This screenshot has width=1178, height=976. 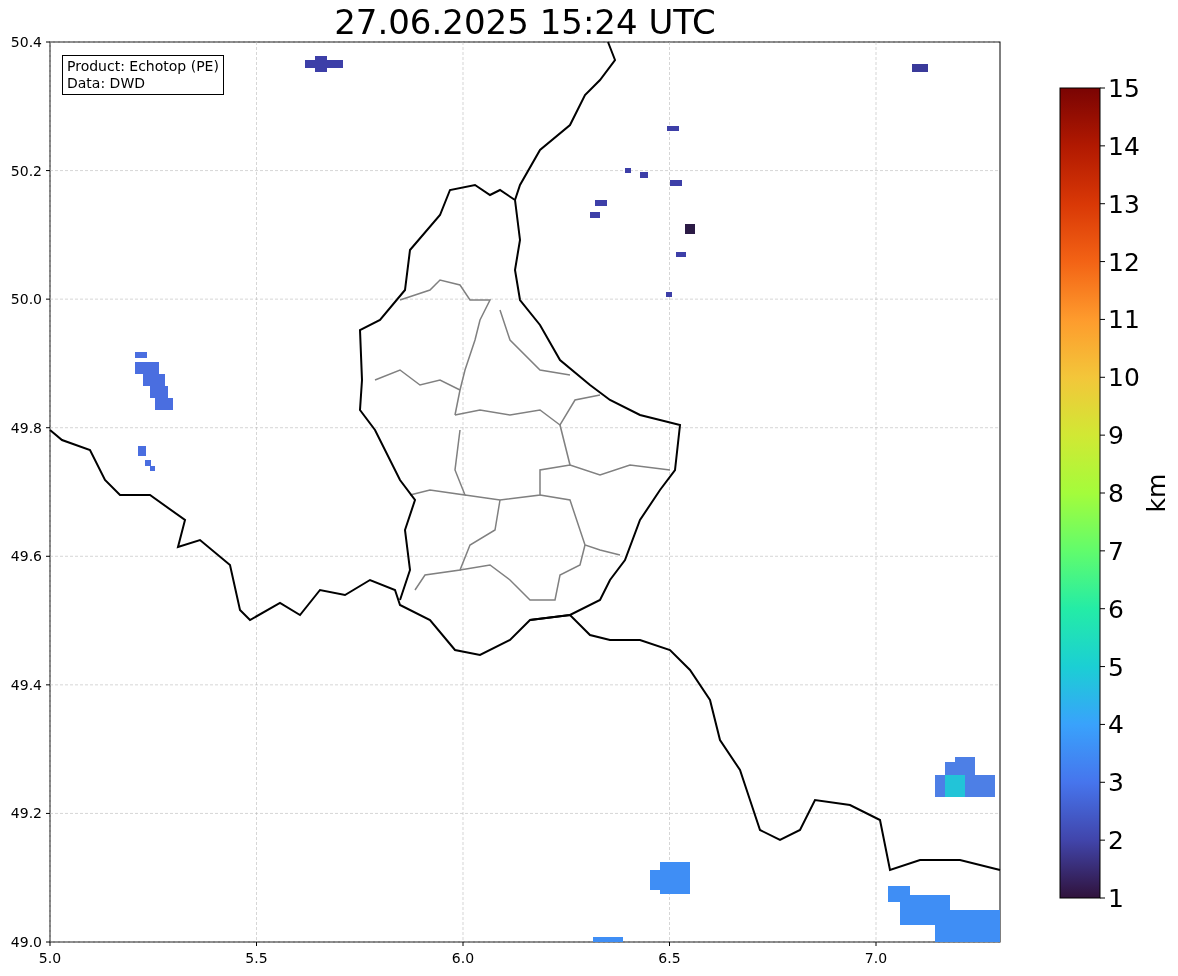 I want to click on x-tick-label: 5.0, so click(x=50, y=958).